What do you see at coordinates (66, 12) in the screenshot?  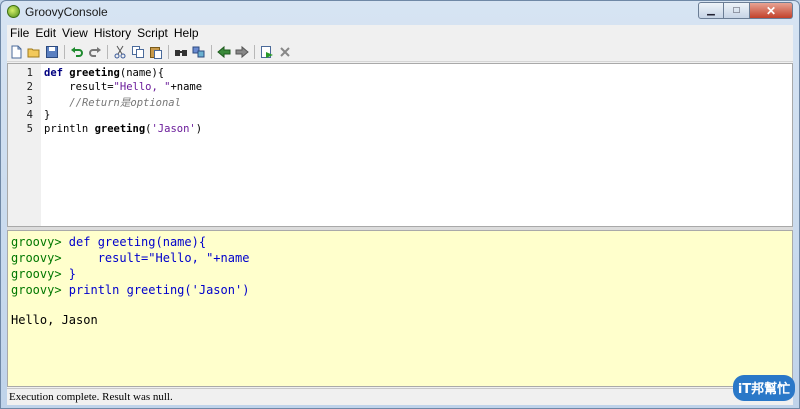 I see `window-title: GroovyConsole` at bounding box center [66, 12].